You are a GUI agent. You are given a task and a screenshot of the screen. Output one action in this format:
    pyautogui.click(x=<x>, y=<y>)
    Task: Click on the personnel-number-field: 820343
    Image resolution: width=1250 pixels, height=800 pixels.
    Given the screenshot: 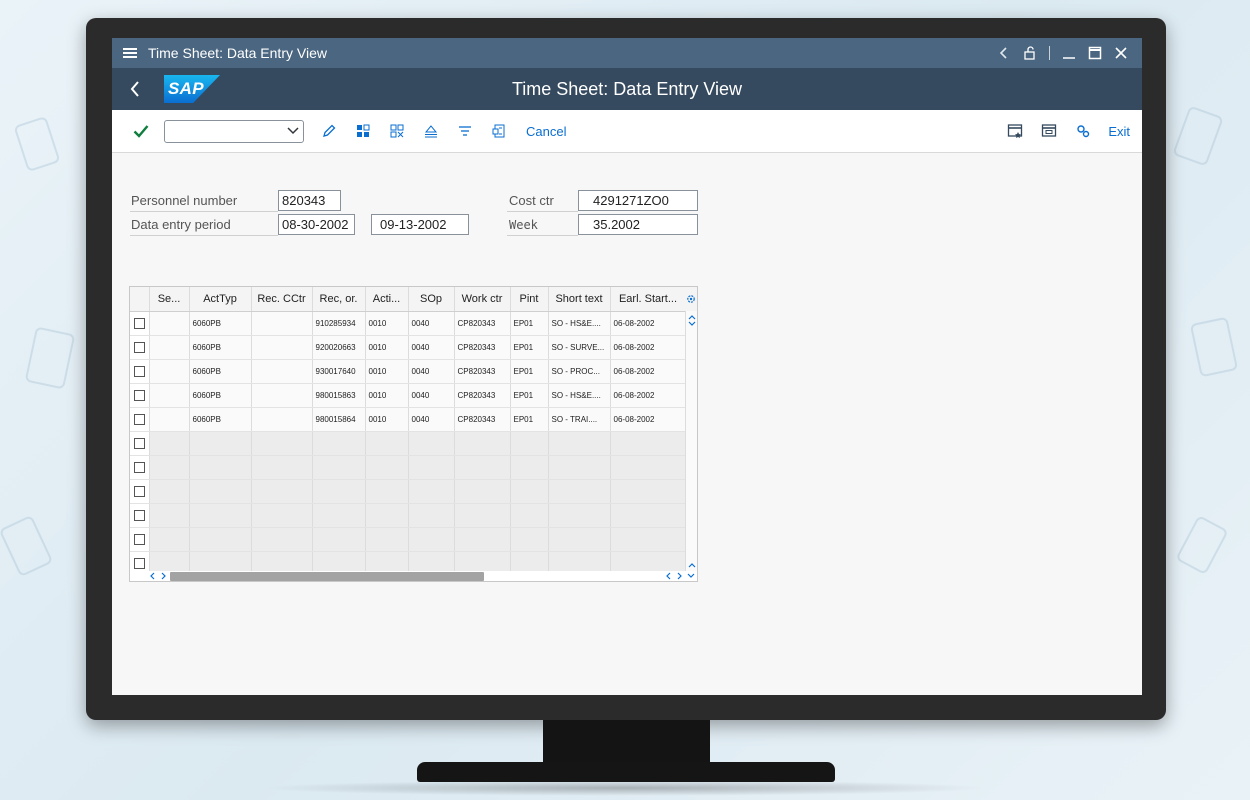 What is the action you would take?
    pyautogui.click(x=309, y=200)
    